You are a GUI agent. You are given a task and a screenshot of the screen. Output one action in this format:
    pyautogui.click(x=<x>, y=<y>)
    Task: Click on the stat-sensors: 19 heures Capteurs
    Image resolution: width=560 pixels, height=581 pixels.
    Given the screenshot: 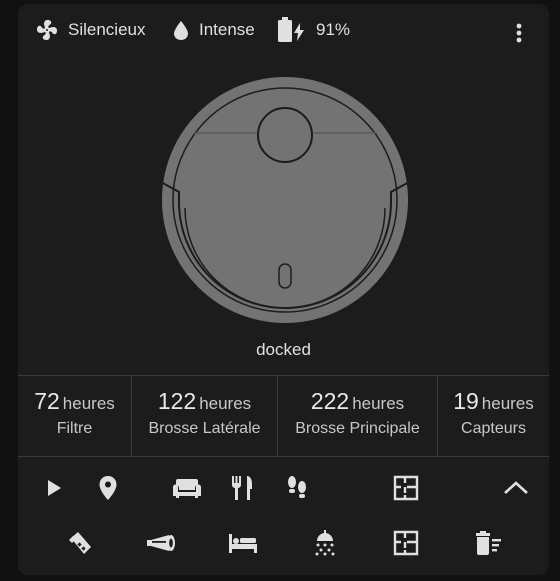 What is the action you would take?
    pyautogui.click(x=493, y=416)
    